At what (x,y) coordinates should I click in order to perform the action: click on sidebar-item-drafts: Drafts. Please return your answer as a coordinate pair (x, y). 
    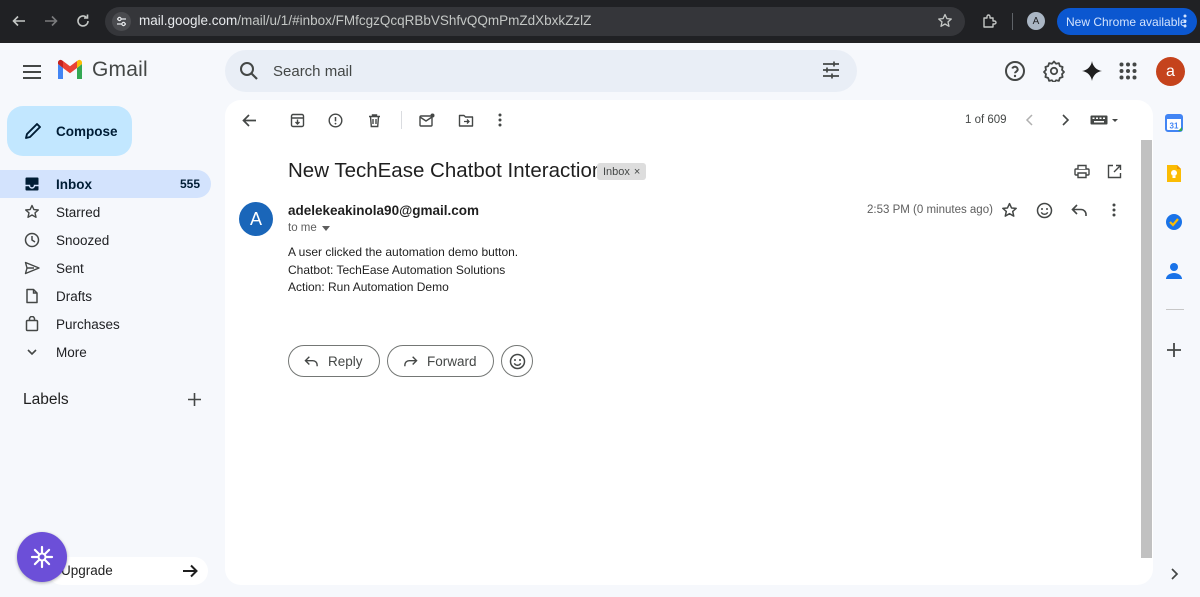
    Looking at the image, I should click on (105, 296).